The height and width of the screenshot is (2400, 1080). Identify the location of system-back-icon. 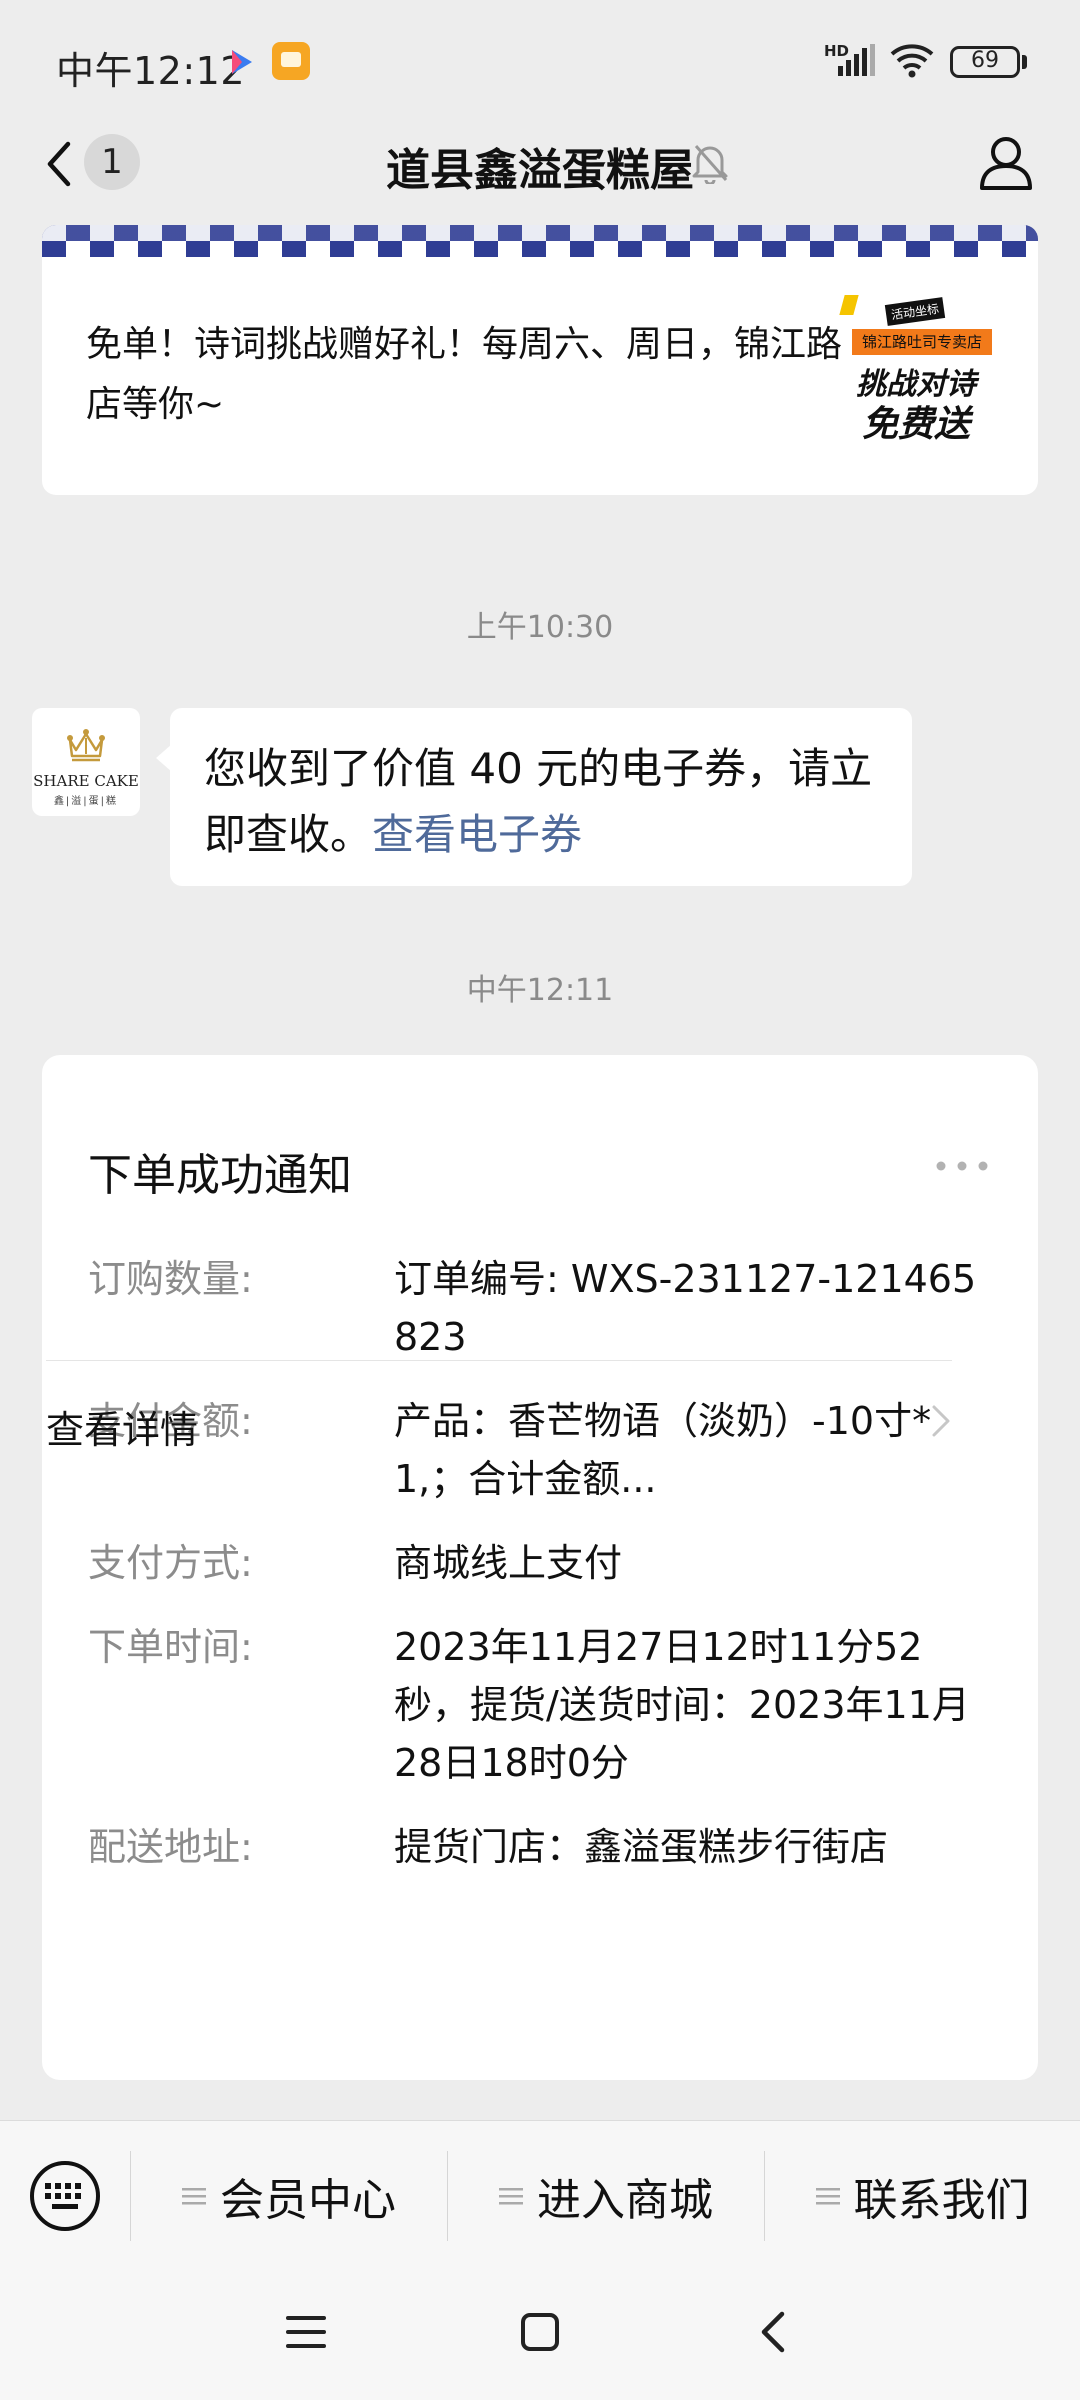
(773, 2332).